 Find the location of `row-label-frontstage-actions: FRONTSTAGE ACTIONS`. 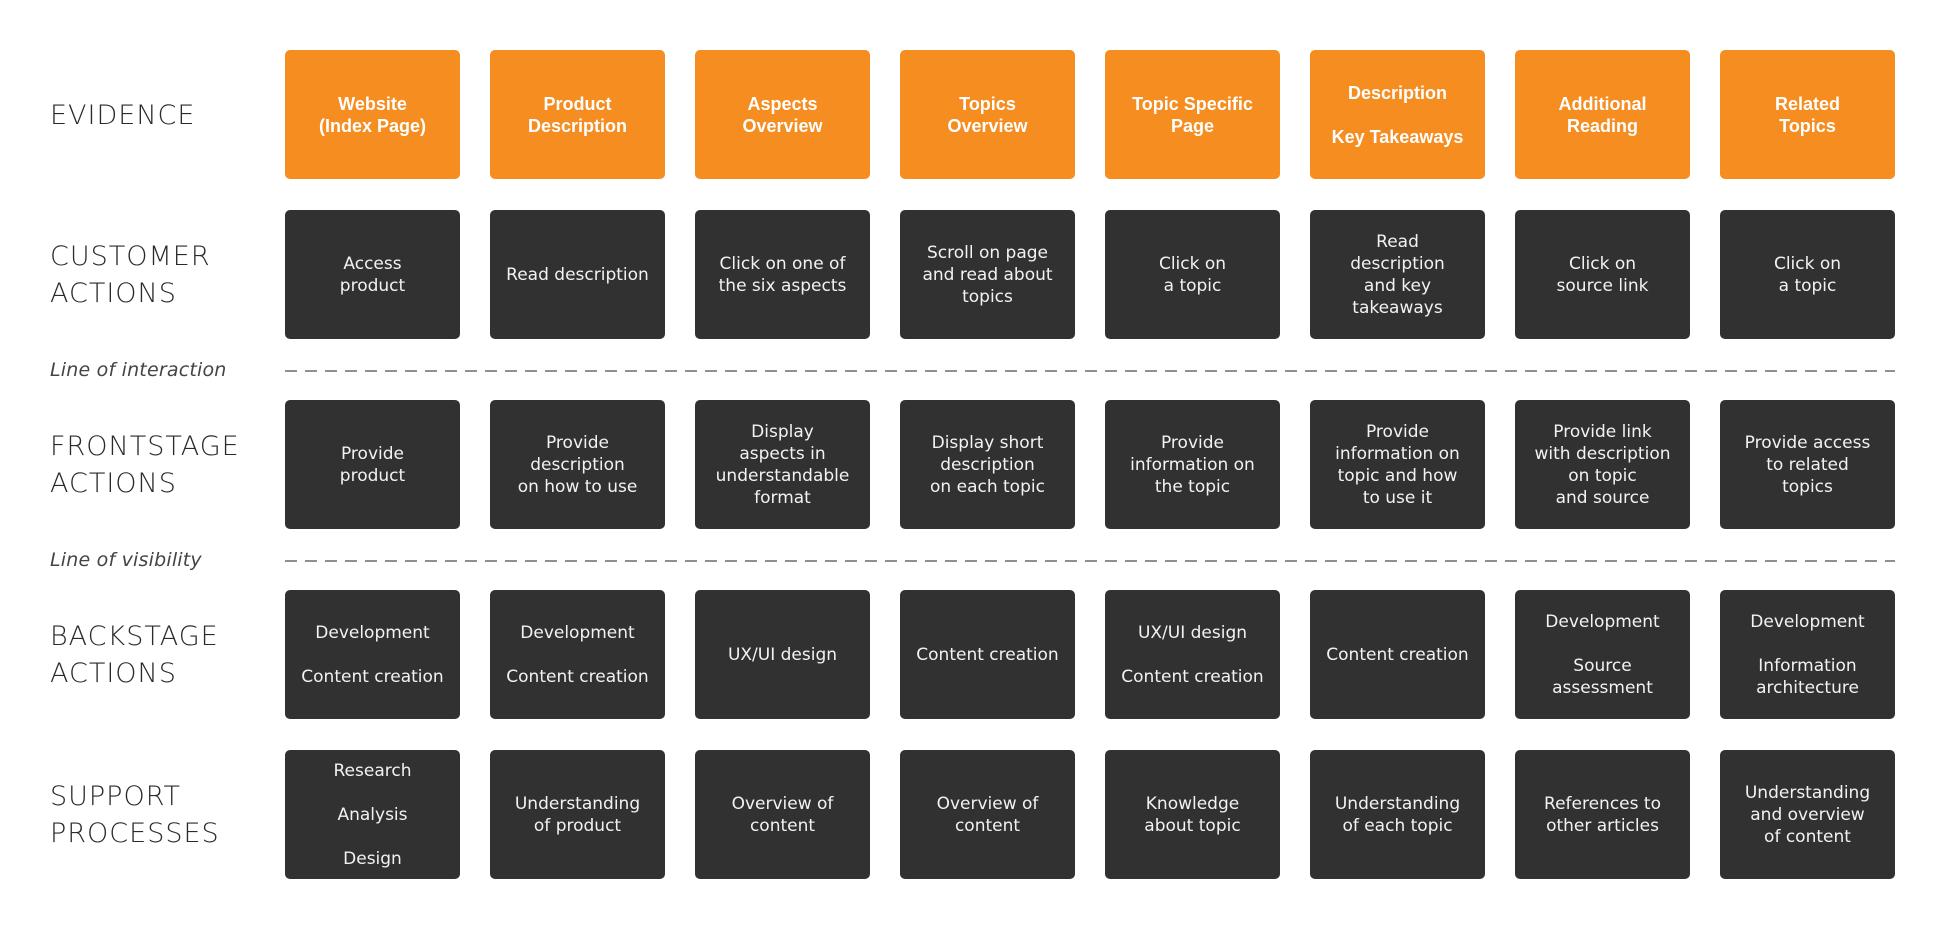

row-label-frontstage-actions: FRONTSTAGE ACTIONS is located at coordinates (145, 465).